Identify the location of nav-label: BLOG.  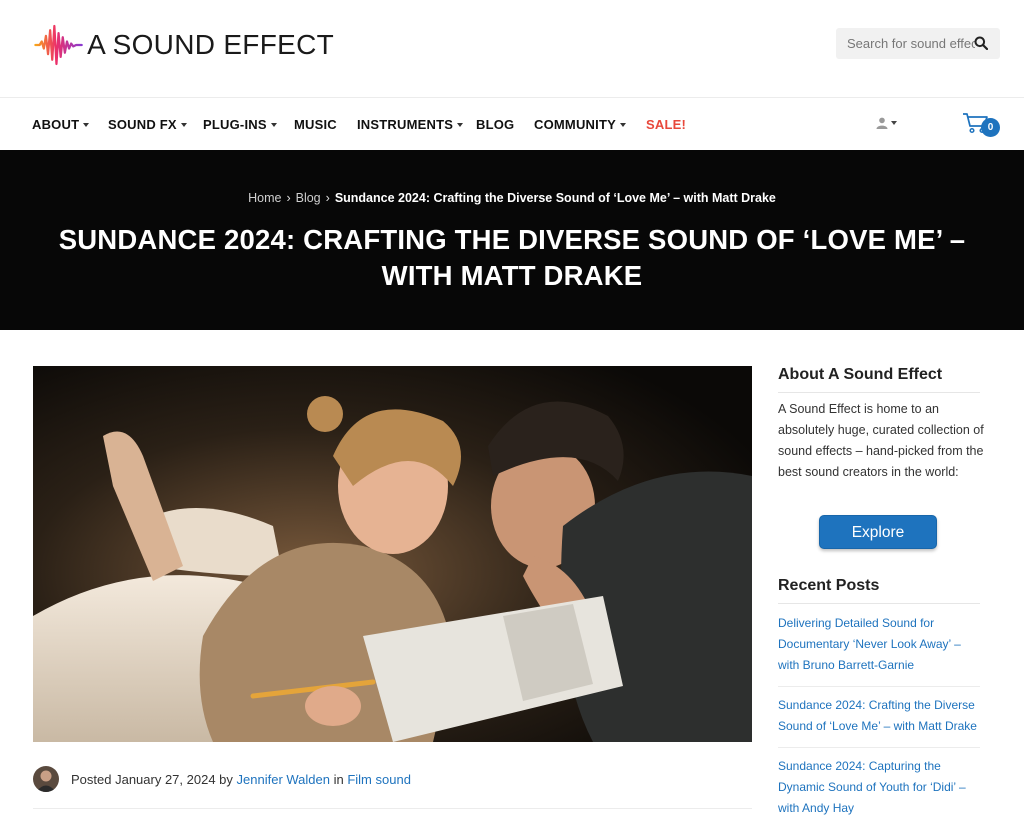
(495, 124).